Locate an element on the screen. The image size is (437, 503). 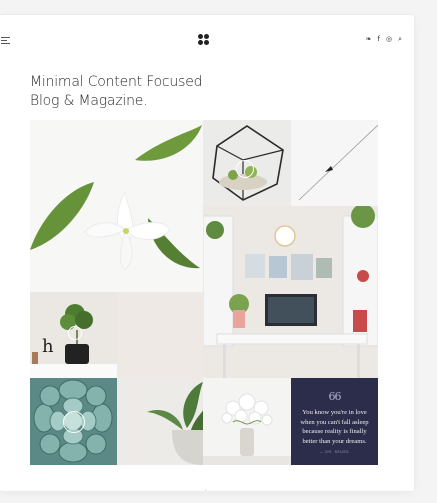
aloe-plant-image is located at coordinates (160, 421).